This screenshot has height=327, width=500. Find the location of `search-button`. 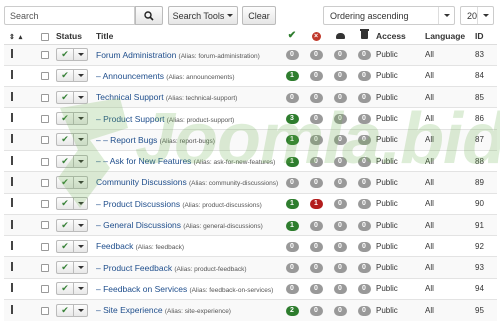

search-button is located at coordinates (149, 15).